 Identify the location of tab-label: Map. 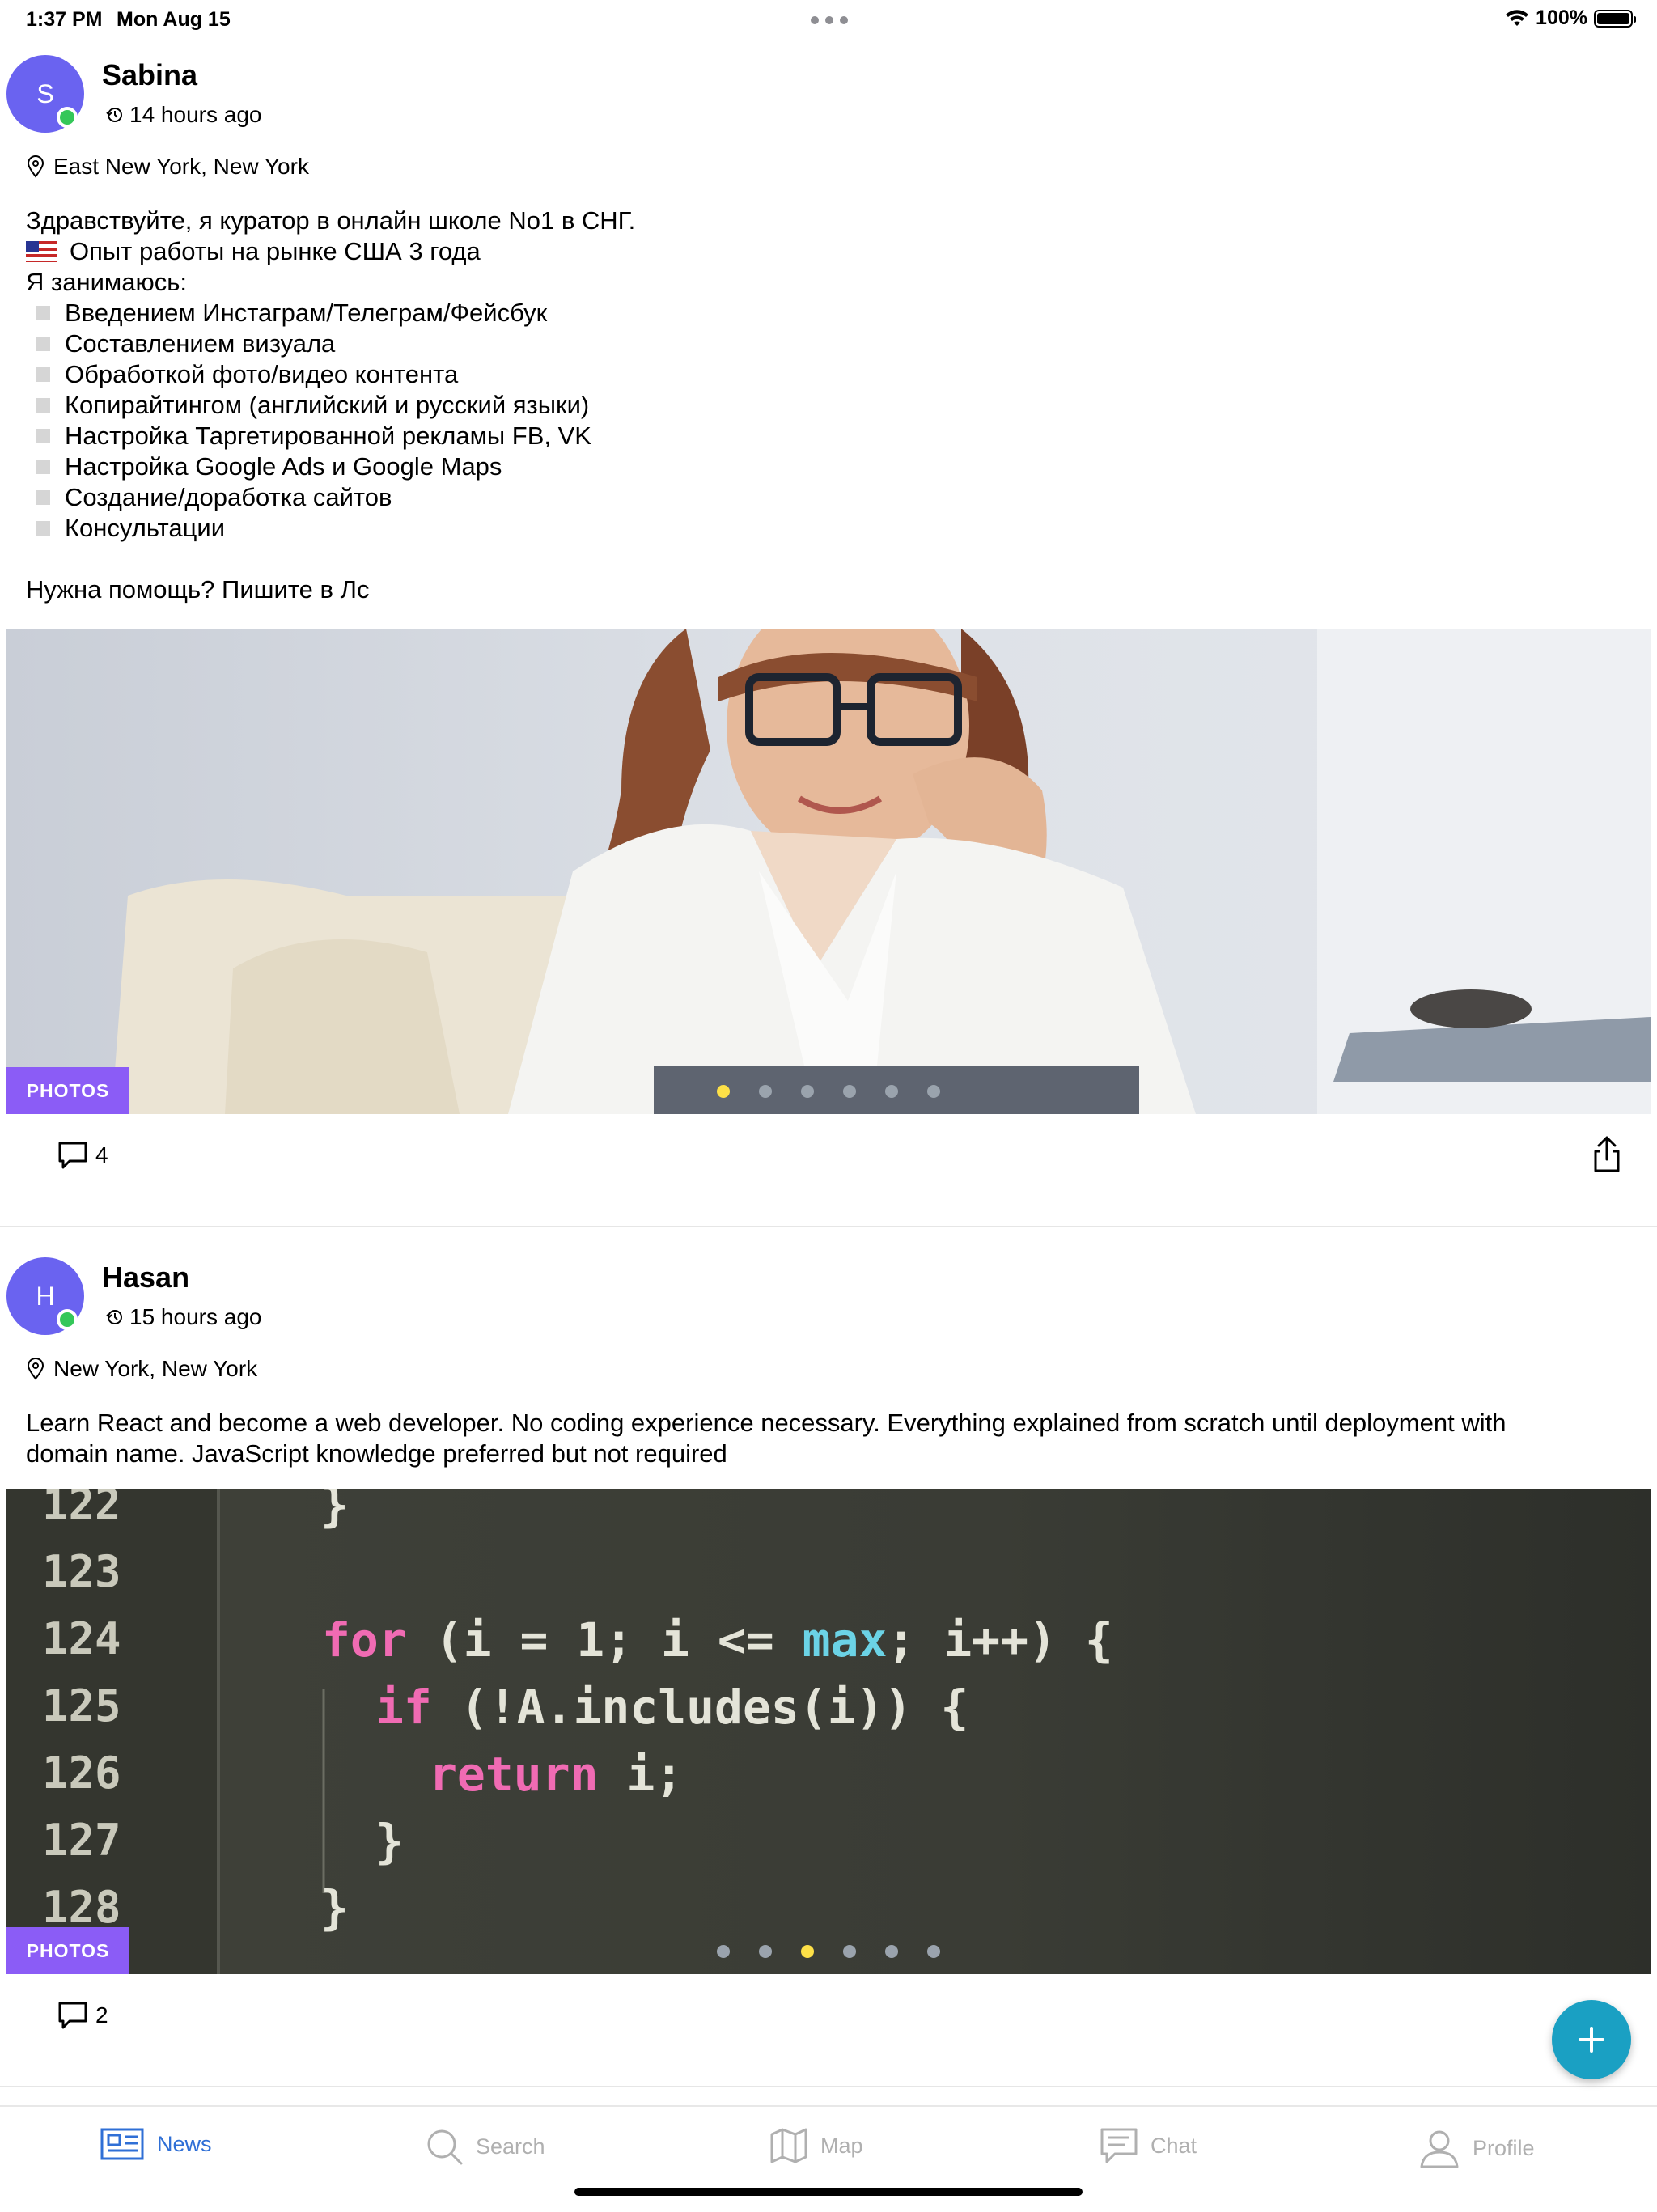
(841, 2145).